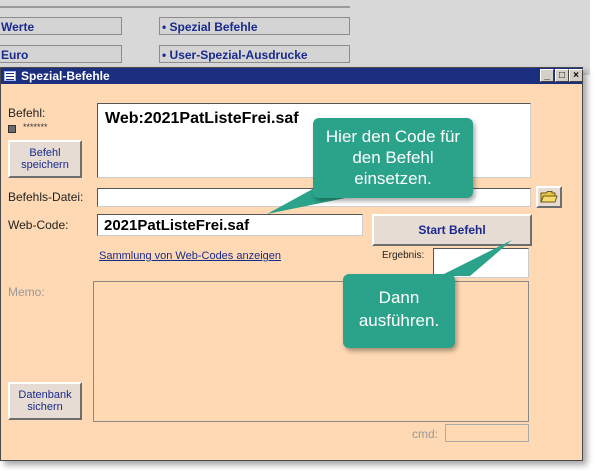 This screenshot has height=471, width=597. What do you see at coordinates (190, 256) in the screenshot?
I see `sammlung-web-codes-link: Sammlung von Web-Codes anzeigen` at bounding box center [190, 256].